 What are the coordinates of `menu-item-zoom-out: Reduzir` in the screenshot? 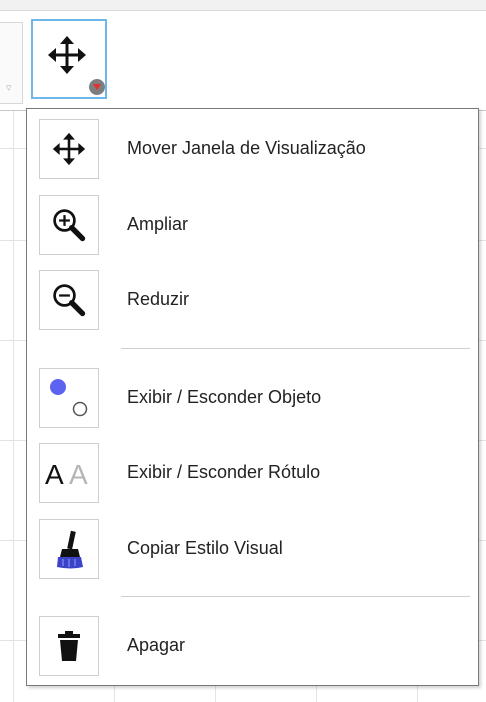 It's located at (252, 300).